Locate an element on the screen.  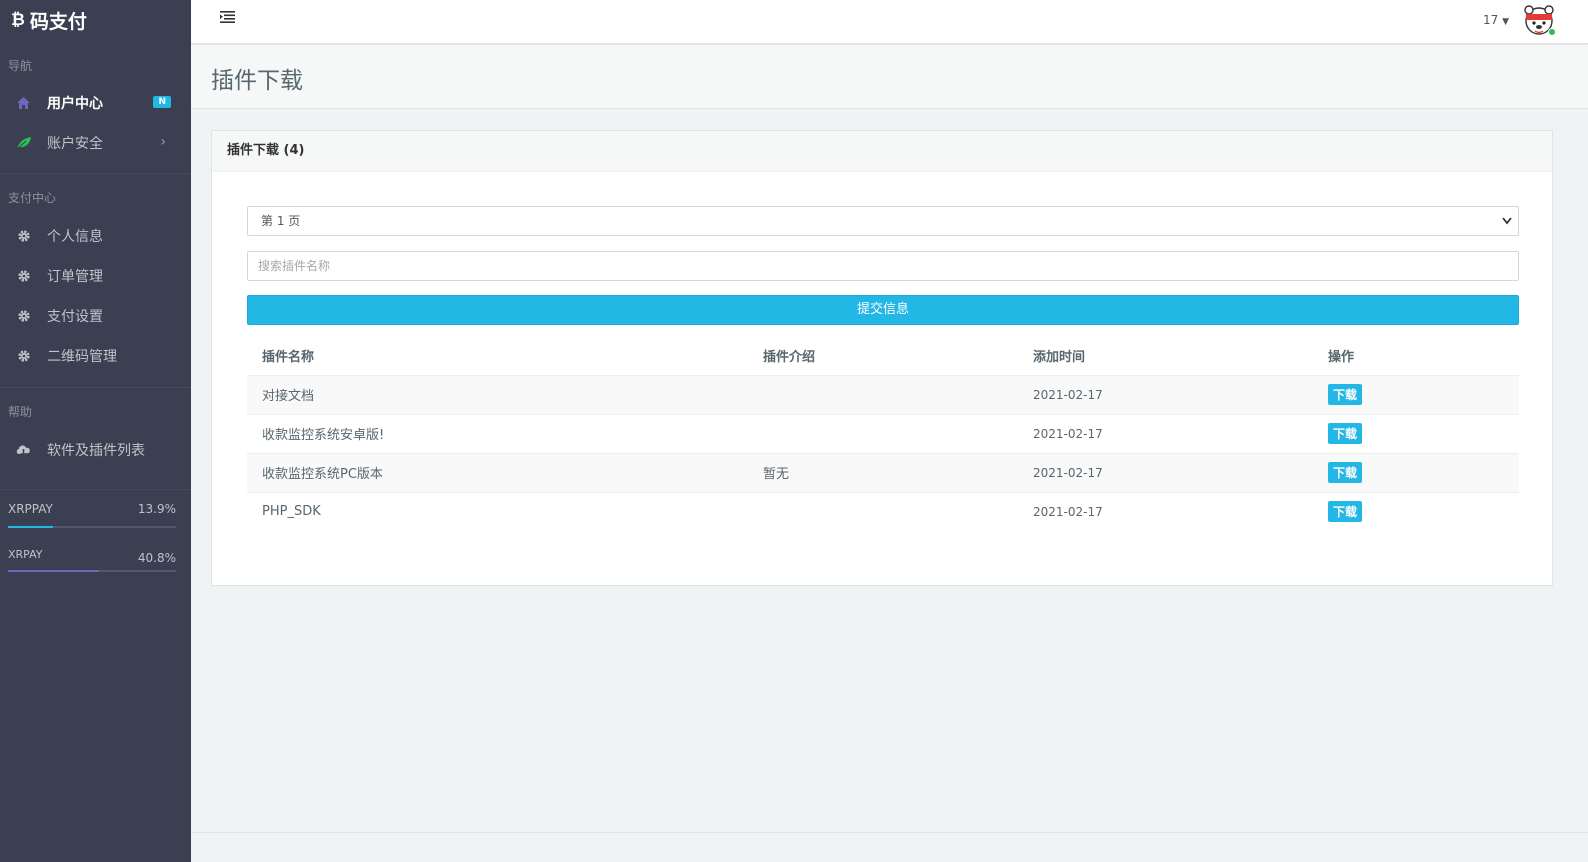
sidebar-item-user-center: 用户中心 N is located at coordinates (95, 103).